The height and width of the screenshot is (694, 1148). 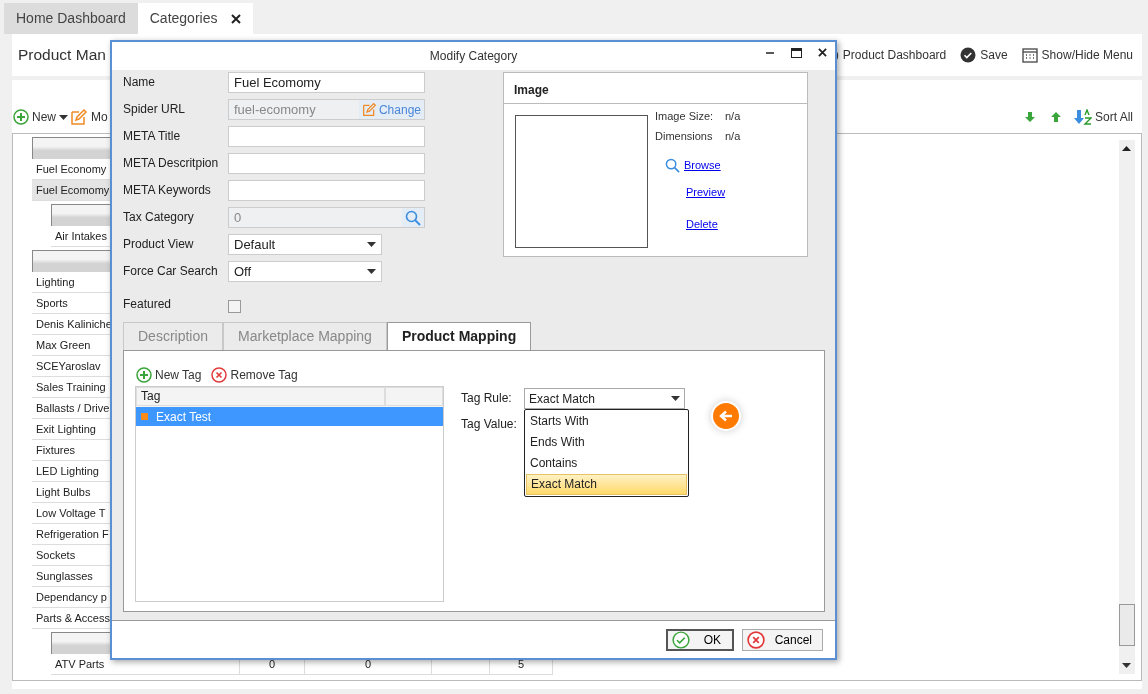 What do you see at coordinates (1056, 117) in the screenshot?
I see `arrow-up-icon` at bounding box center [1056, 117].